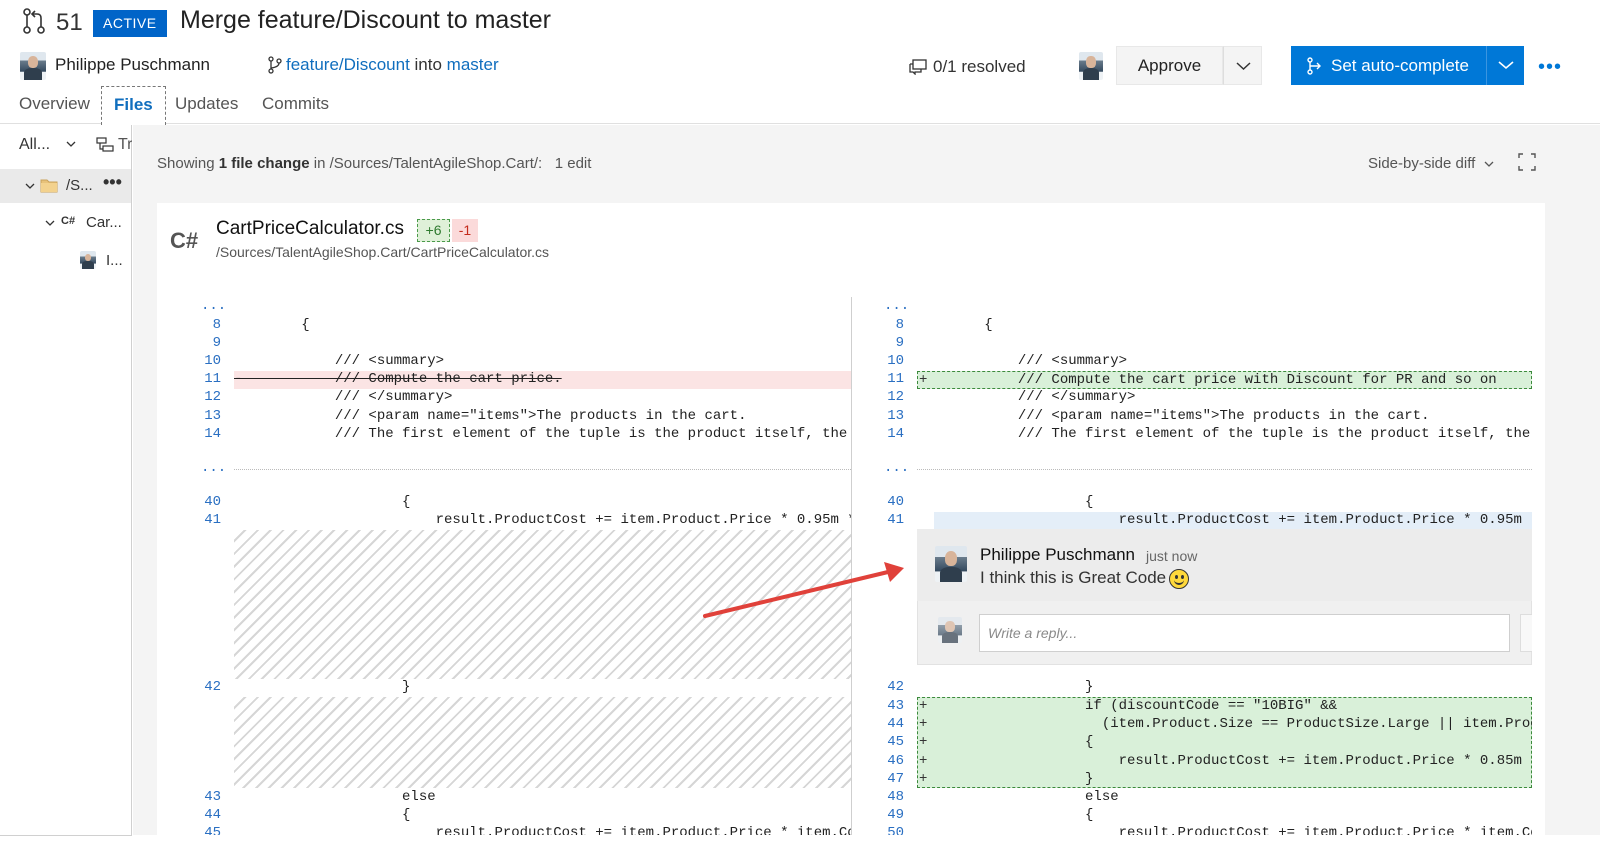  Describe the element at coordinates (212, 815) in the screenshot. I see `line-number: 44` at that location.